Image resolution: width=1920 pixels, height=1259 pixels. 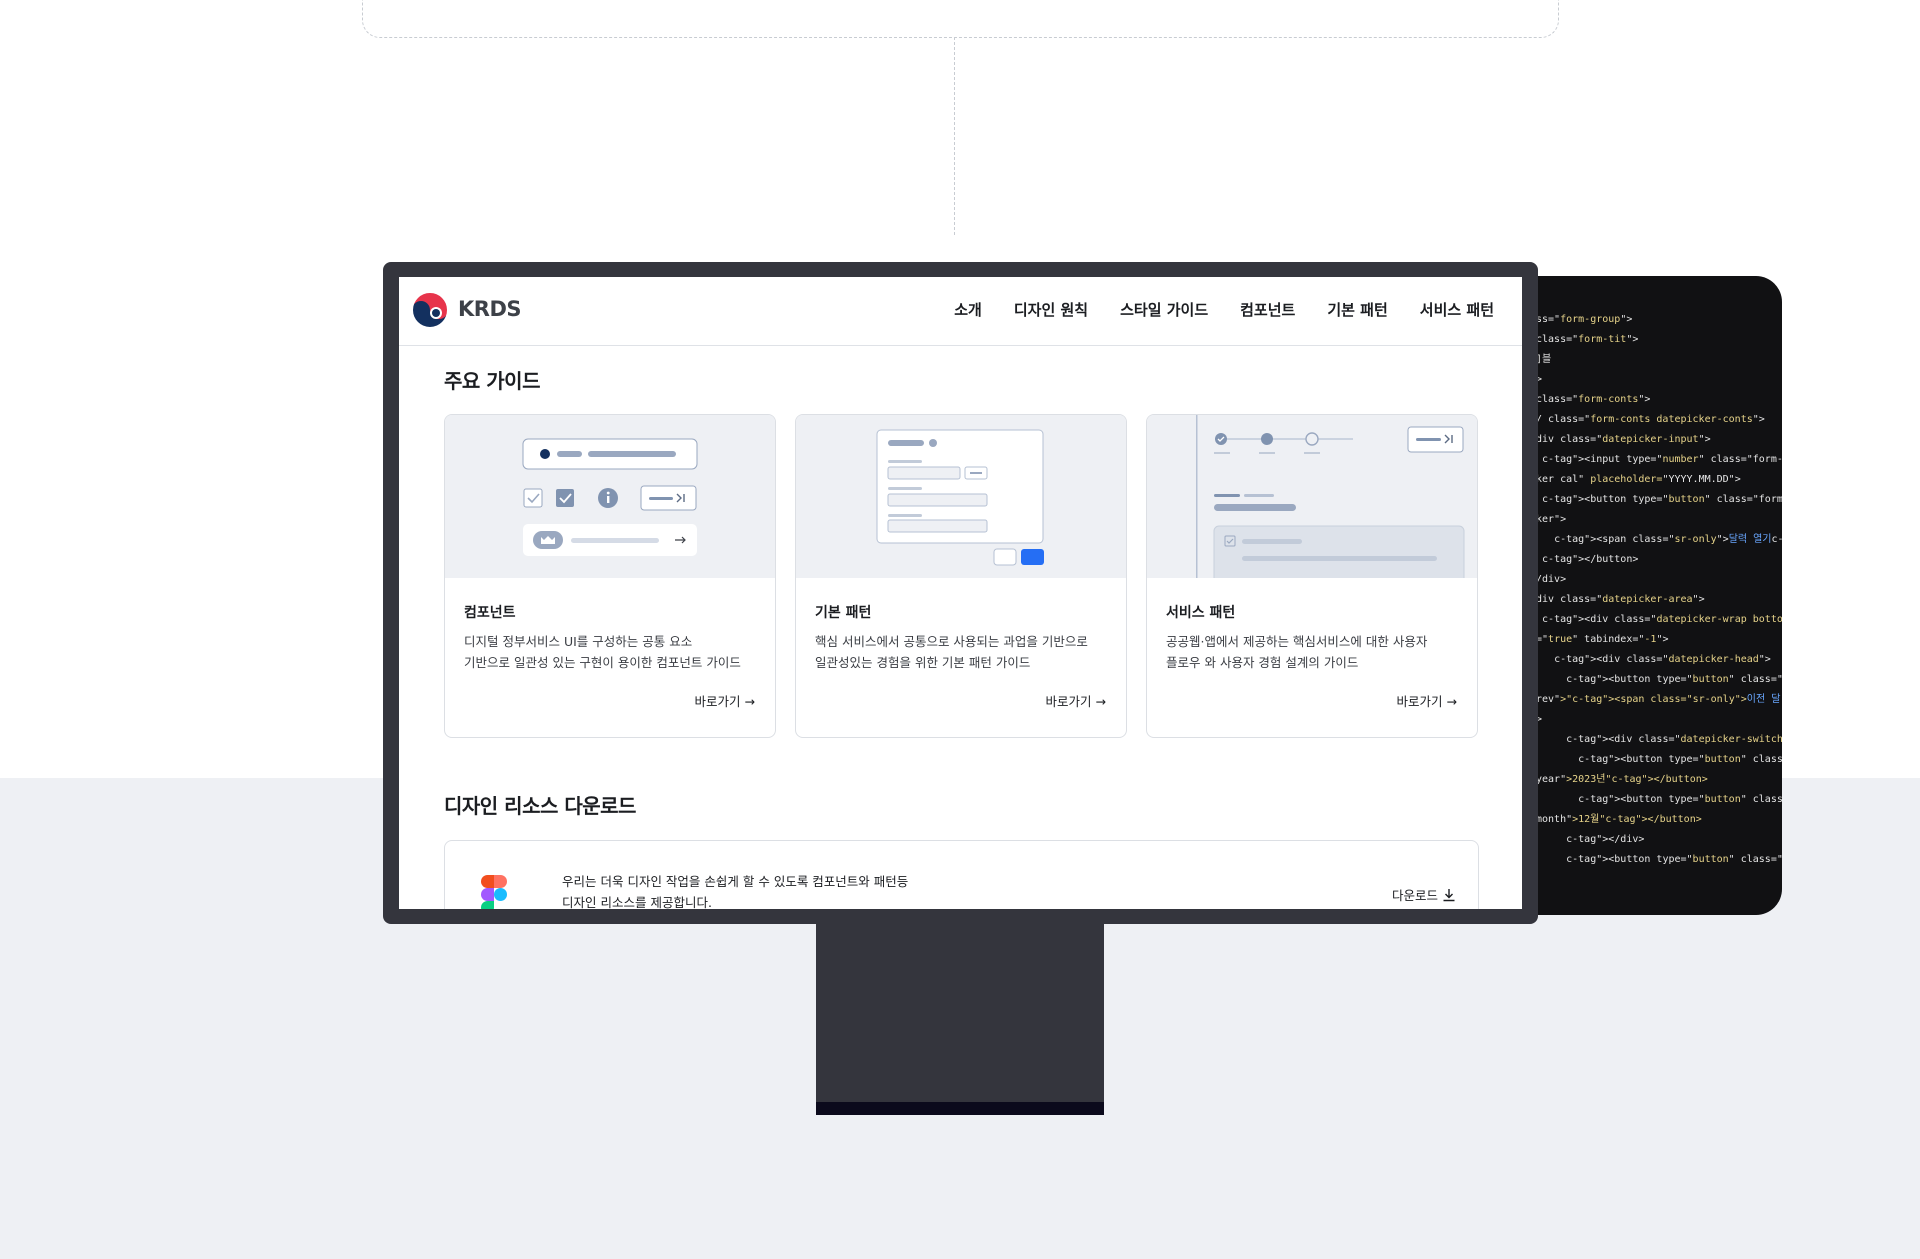 What do you see at coordinates (1457, 309) in the screenshot?
I see `nav-item-service-patterns: 서비스 패턴` at bounding box center [1457, 309].